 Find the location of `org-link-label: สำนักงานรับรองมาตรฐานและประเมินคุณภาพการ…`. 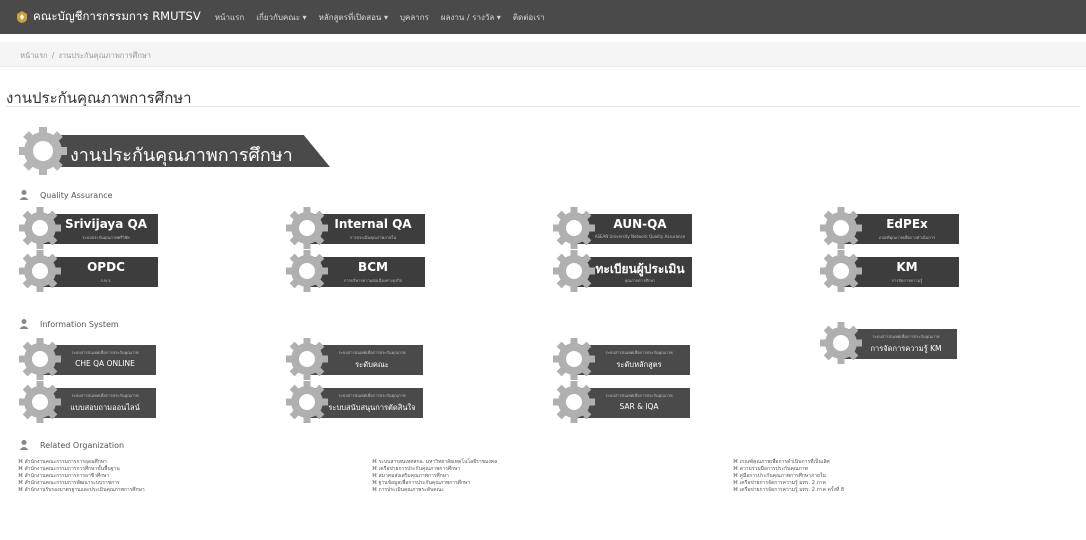

org-link-label: สำนักงานรับรองมาตรฐานและประเมินคุณภาพการ… is located at coordinates (84, 490).